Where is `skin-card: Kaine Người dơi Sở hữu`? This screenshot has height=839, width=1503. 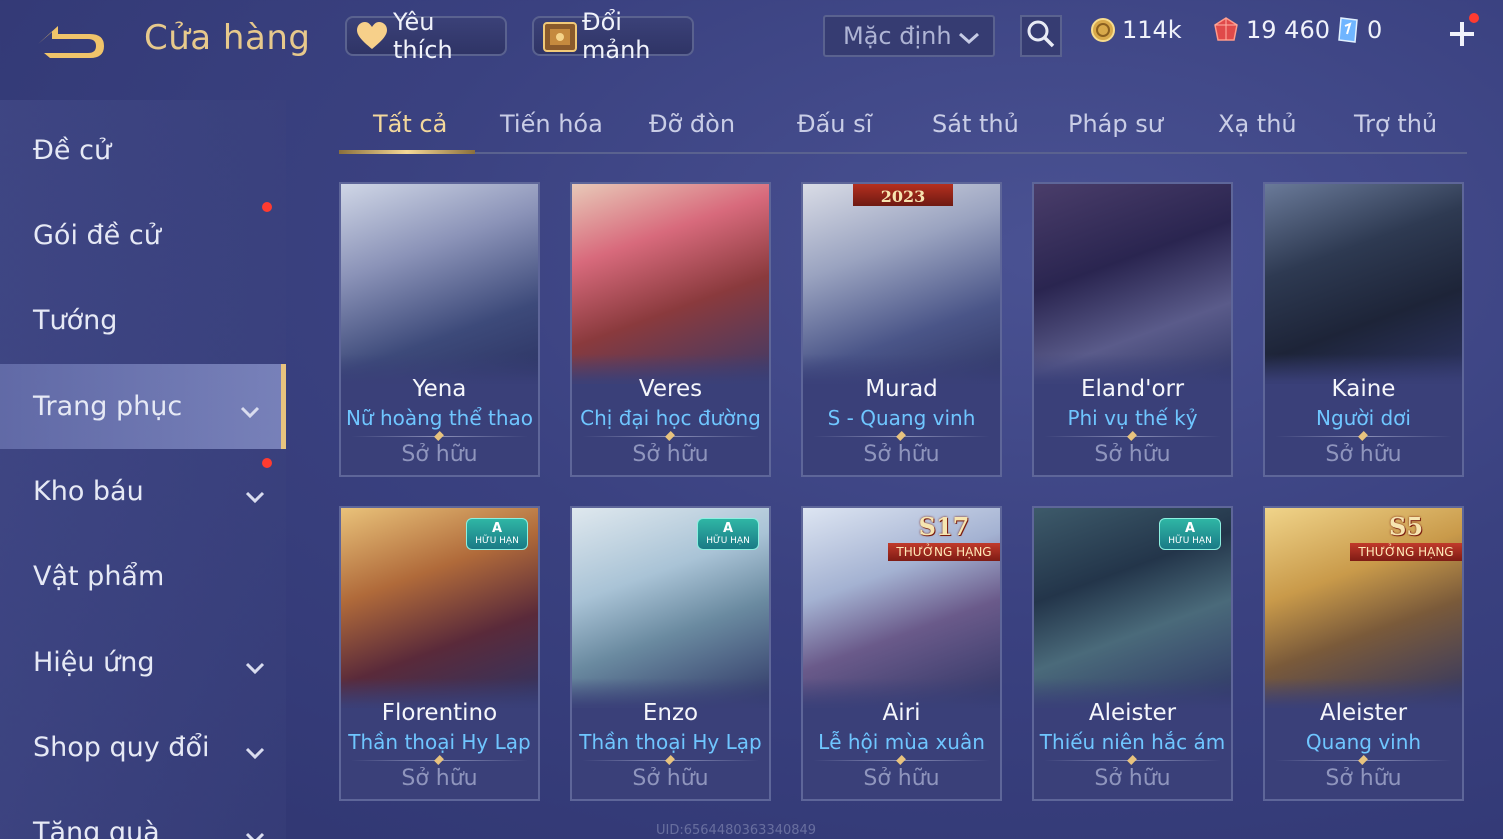
skin-card: Kaine Người dơi Sở hữu is located at coordinates (1363, 329).